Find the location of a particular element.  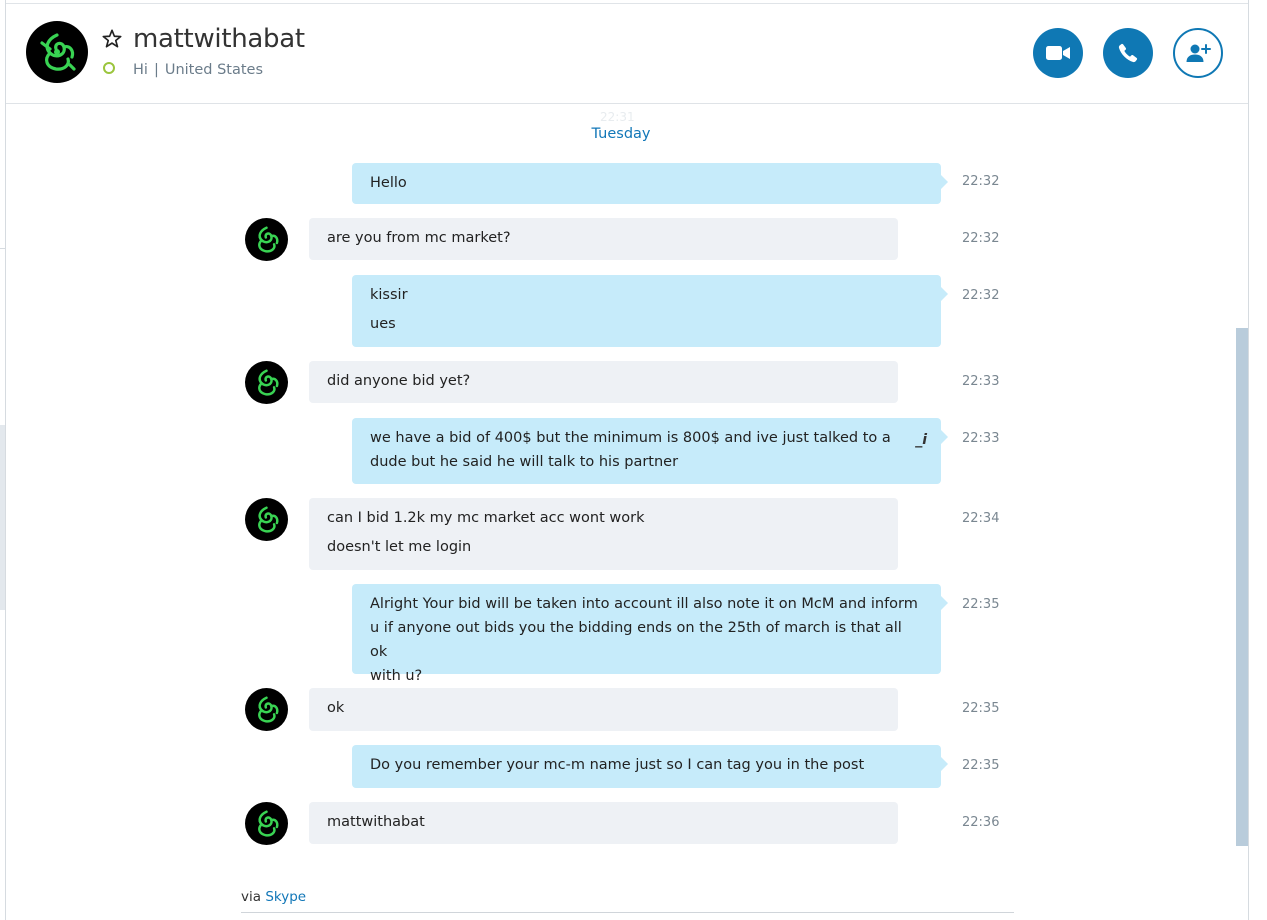

message-text: are you from mc market? is located at coordinates (419, 238).